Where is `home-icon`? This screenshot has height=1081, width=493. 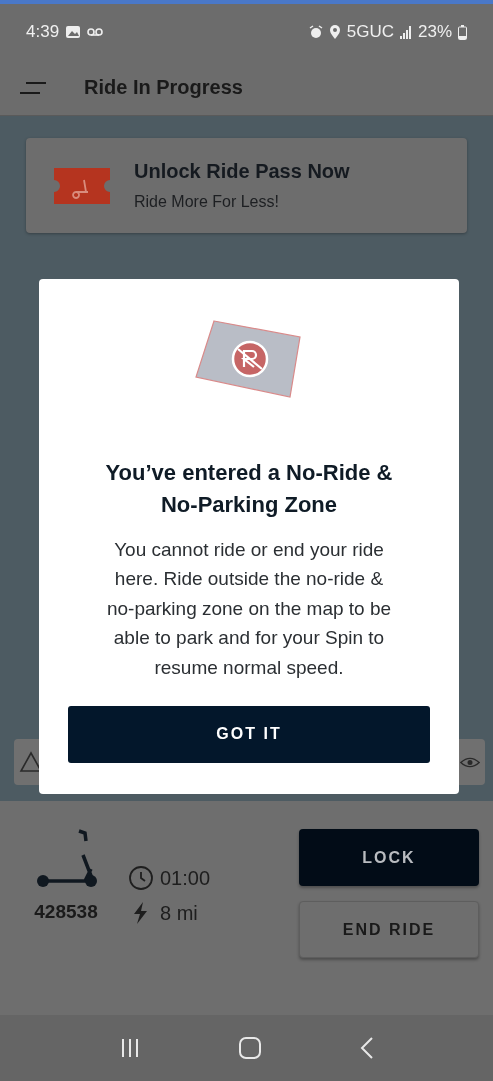 home-icon is located at coordinates (249, 1048).